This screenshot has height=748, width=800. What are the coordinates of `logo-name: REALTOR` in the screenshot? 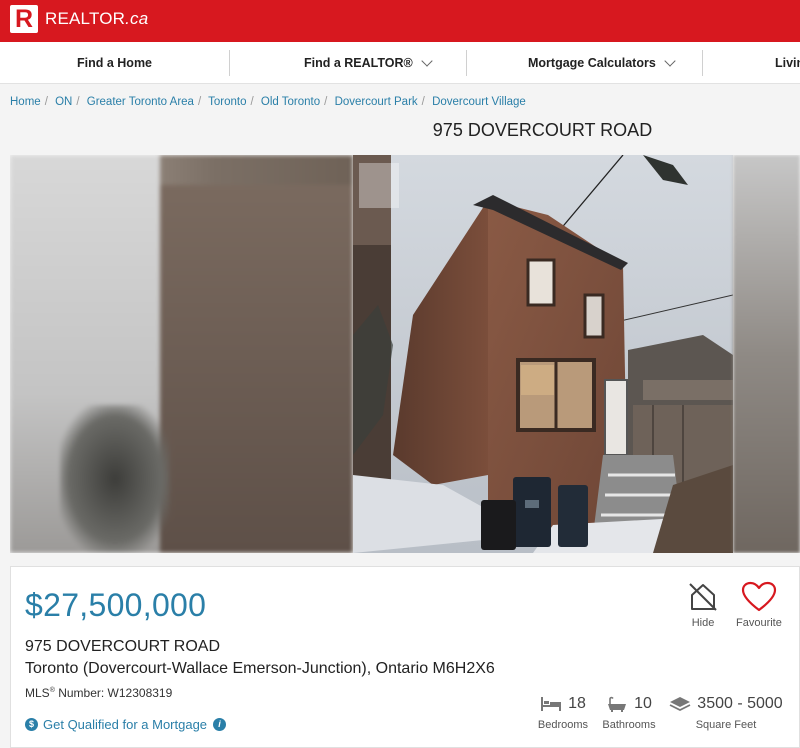 It's located at (85, 18).